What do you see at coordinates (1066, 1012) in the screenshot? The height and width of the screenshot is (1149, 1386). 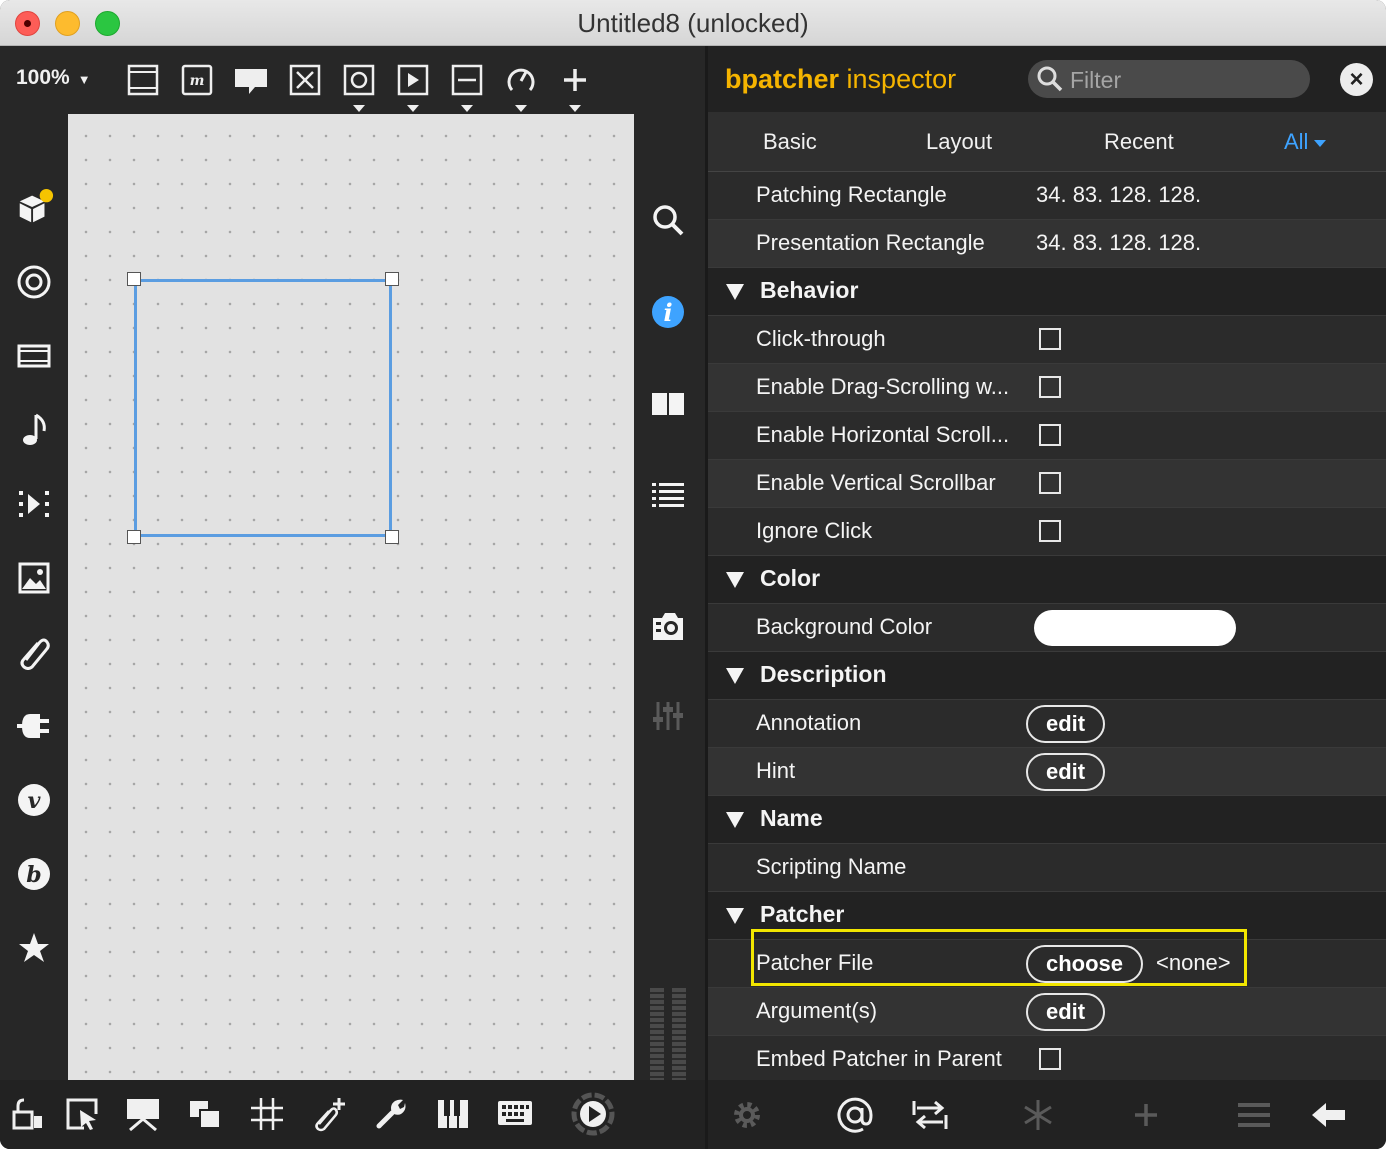 I see `arguments-edit-button: edit` at bounding box center [1066, 1012].